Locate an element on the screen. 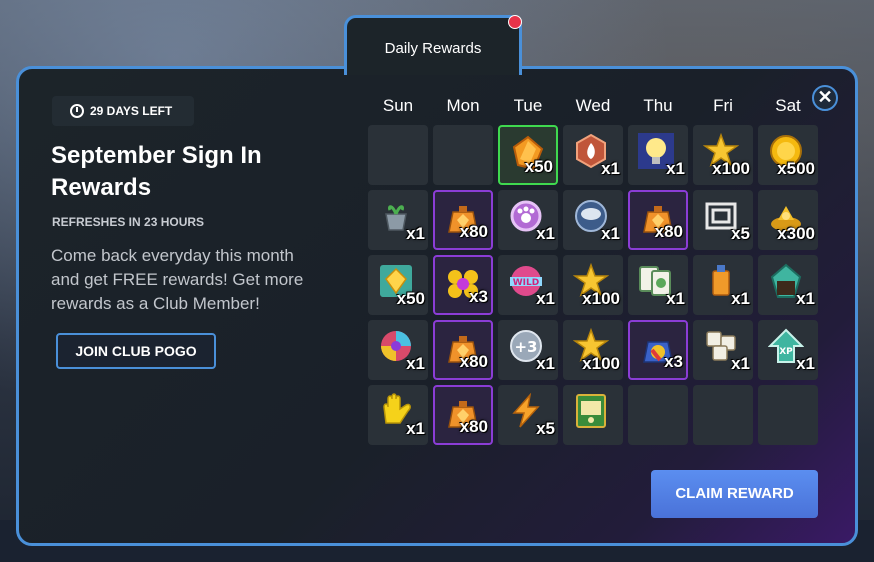 The height and width of the screenshot is (562, 874). svg-text: WILD is located at coordinates (526, 283).